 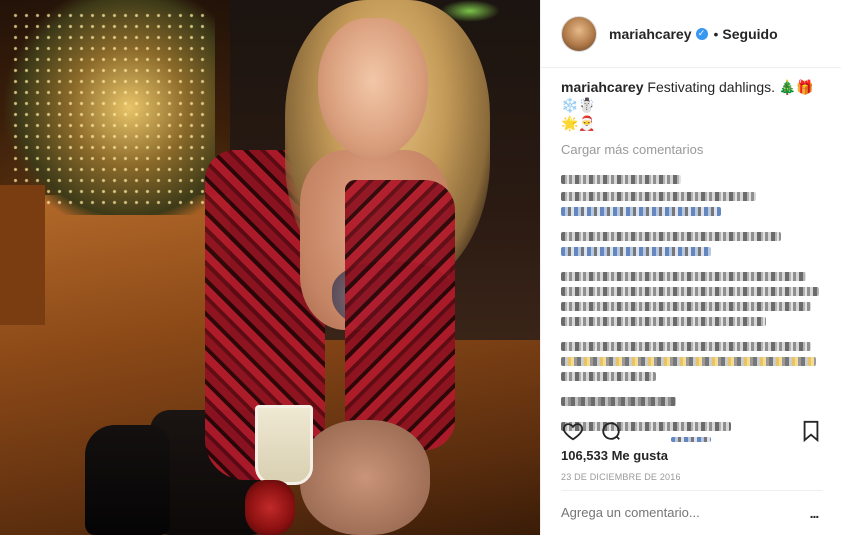 I want to click on add-comment-input, so click(x=676, y=512).